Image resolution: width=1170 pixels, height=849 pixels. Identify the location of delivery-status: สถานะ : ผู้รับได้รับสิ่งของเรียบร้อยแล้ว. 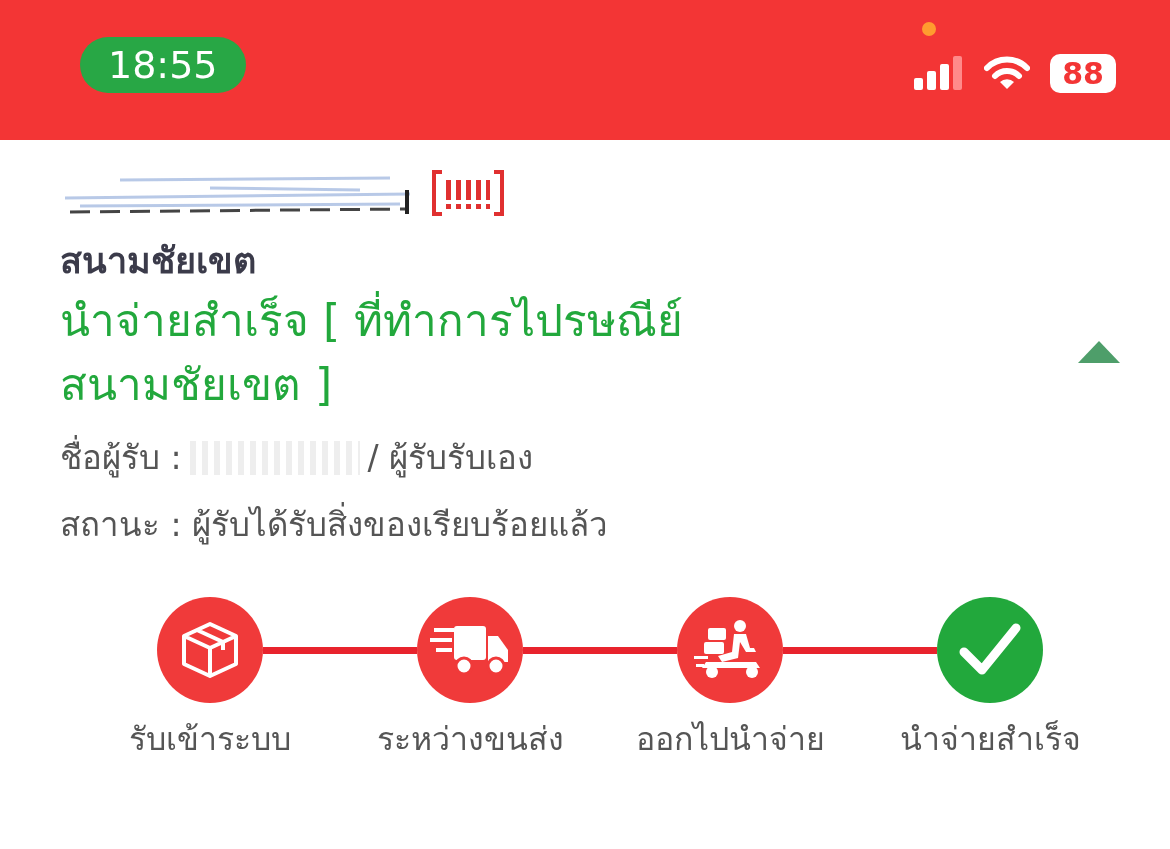
(615, 524).